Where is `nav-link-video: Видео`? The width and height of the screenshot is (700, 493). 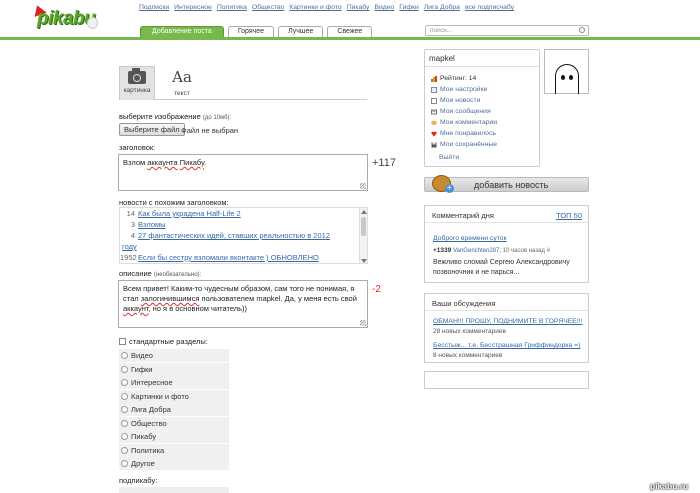 nav-link-video: Видео is located at coordinates (384, 7).